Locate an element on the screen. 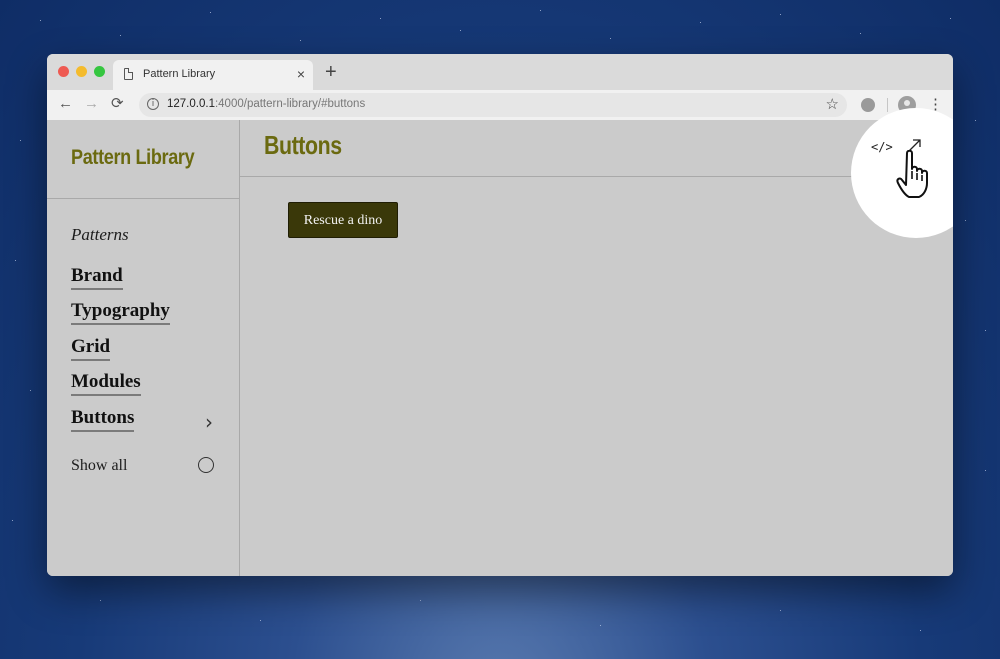 The image size is (1000, 659). extension-icon is located at coordinates (868, 105).